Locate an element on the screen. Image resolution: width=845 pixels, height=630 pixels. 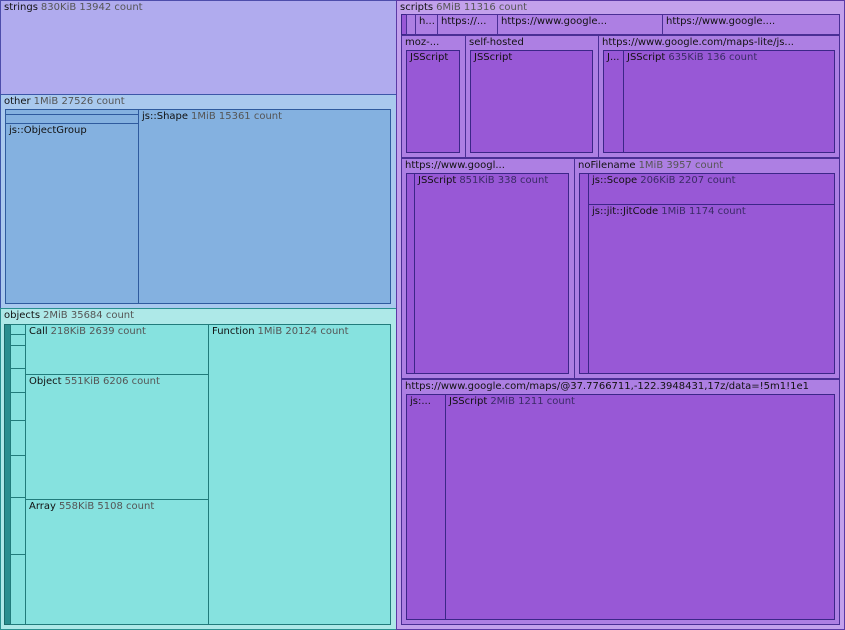
treemap-node-script-googl-jsscript: JSScript 851KiB 338 count is located at coordinates (491, 273).